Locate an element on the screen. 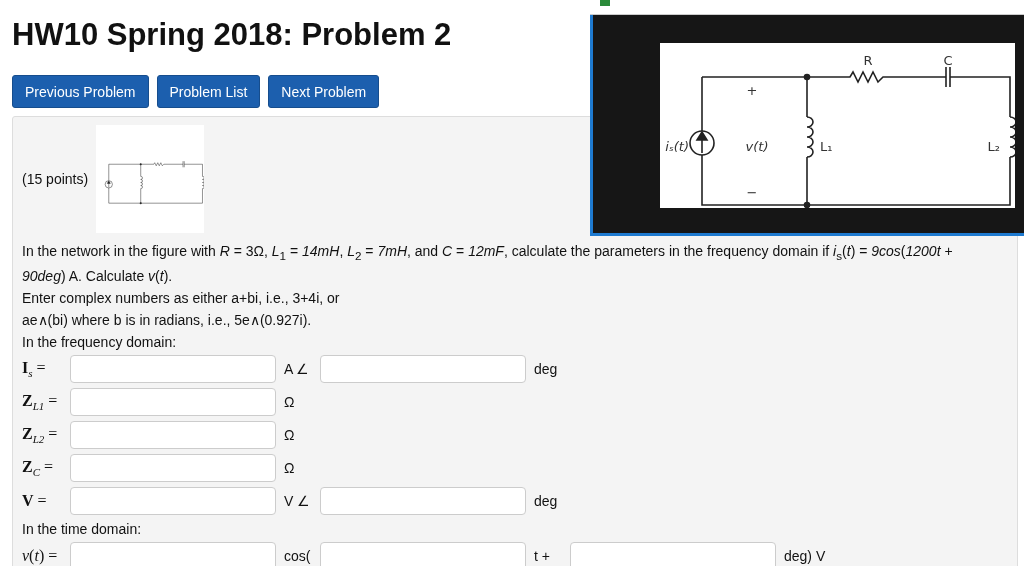 Image resolution: width=1024 pixels, height=566 pixels. circuit-label: − is located at coordinates (752, 192).